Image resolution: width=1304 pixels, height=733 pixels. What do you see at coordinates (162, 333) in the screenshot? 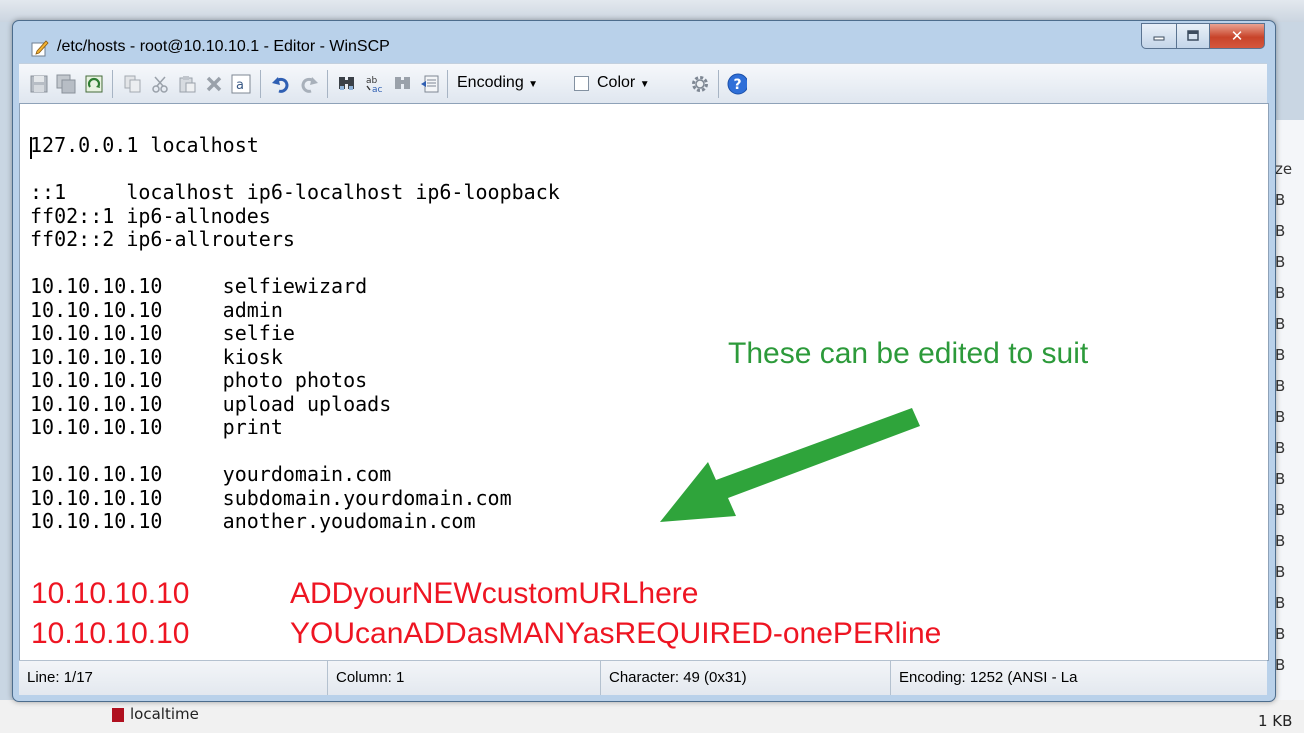
I see `editor-line: 10.10.10.10 selfie` at bounding box center [162, 333].